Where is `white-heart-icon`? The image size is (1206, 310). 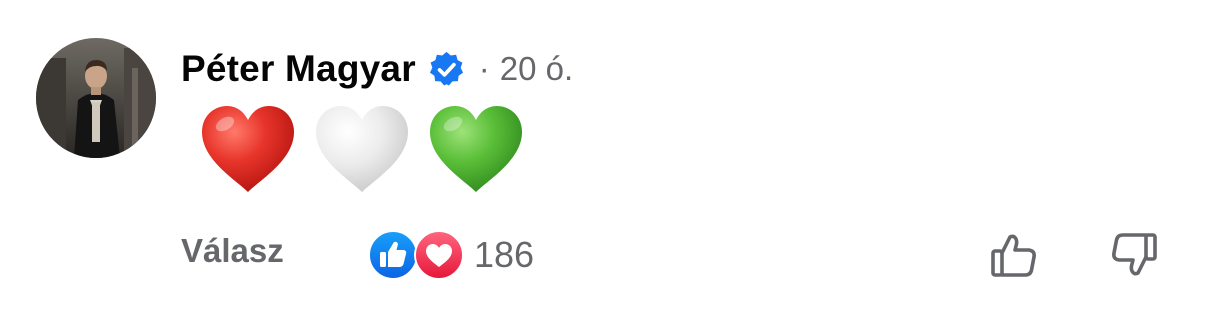
white-heart-icon is located at coordinates (362, 149).